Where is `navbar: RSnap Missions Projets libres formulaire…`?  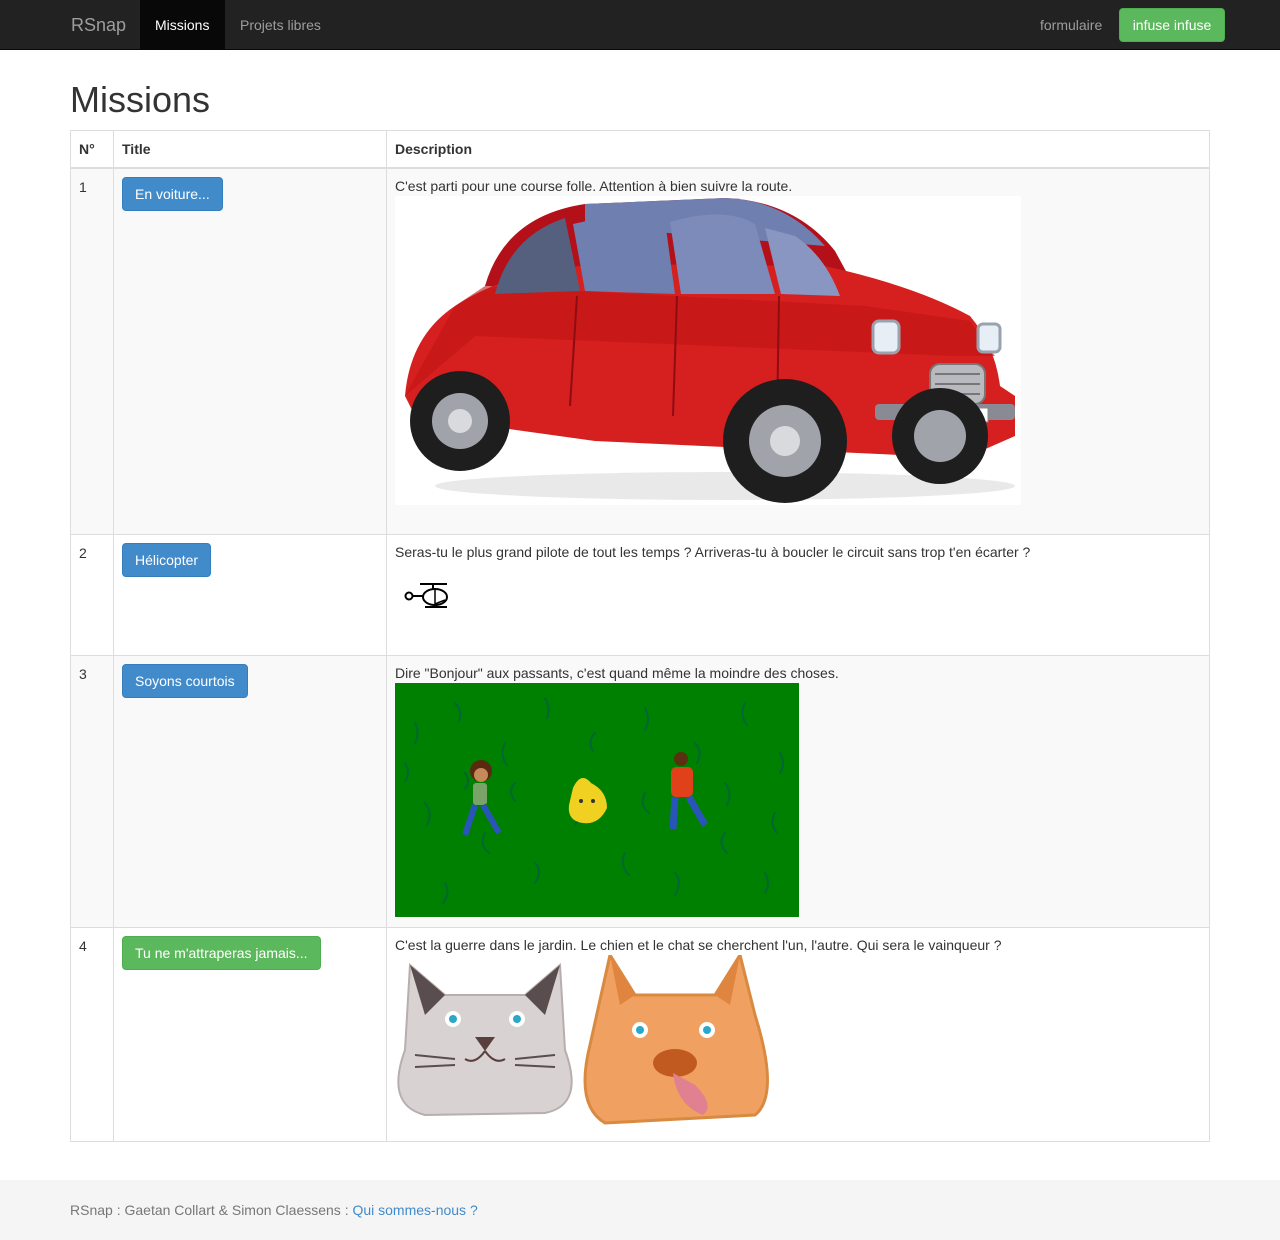
navbar: RSnap Missions Projets libres formulaire… is located at coordinates (640, 25).